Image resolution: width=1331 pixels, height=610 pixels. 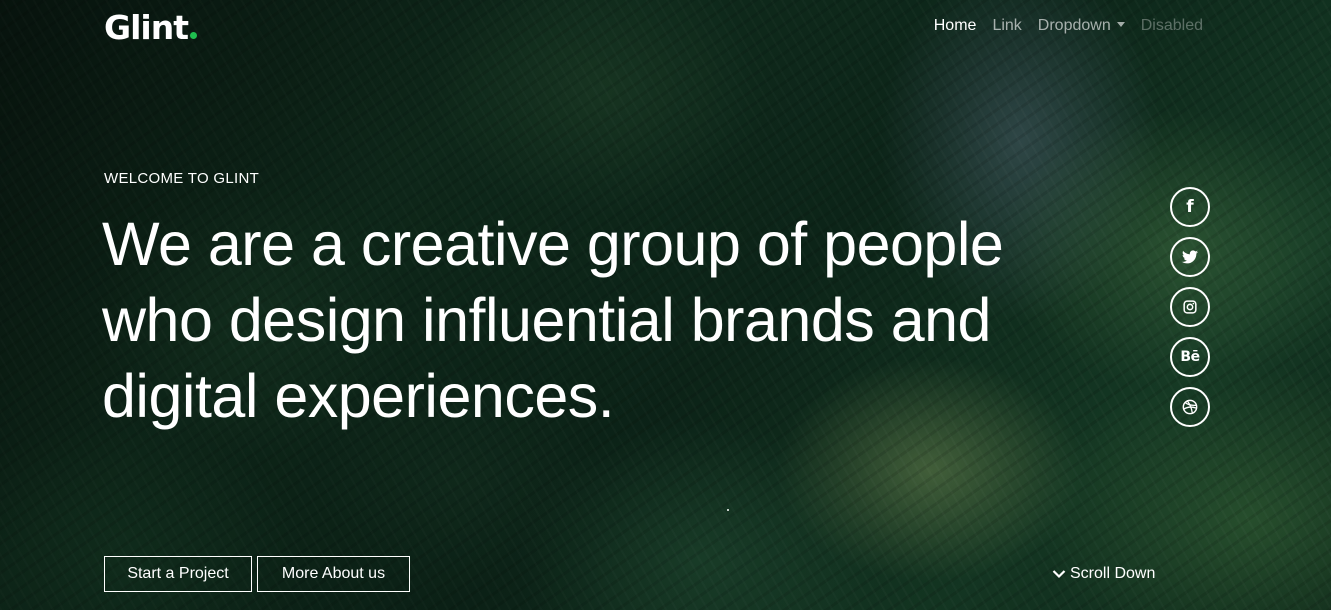 I want to click on instagram-icon, so click(x=1190, y=307).